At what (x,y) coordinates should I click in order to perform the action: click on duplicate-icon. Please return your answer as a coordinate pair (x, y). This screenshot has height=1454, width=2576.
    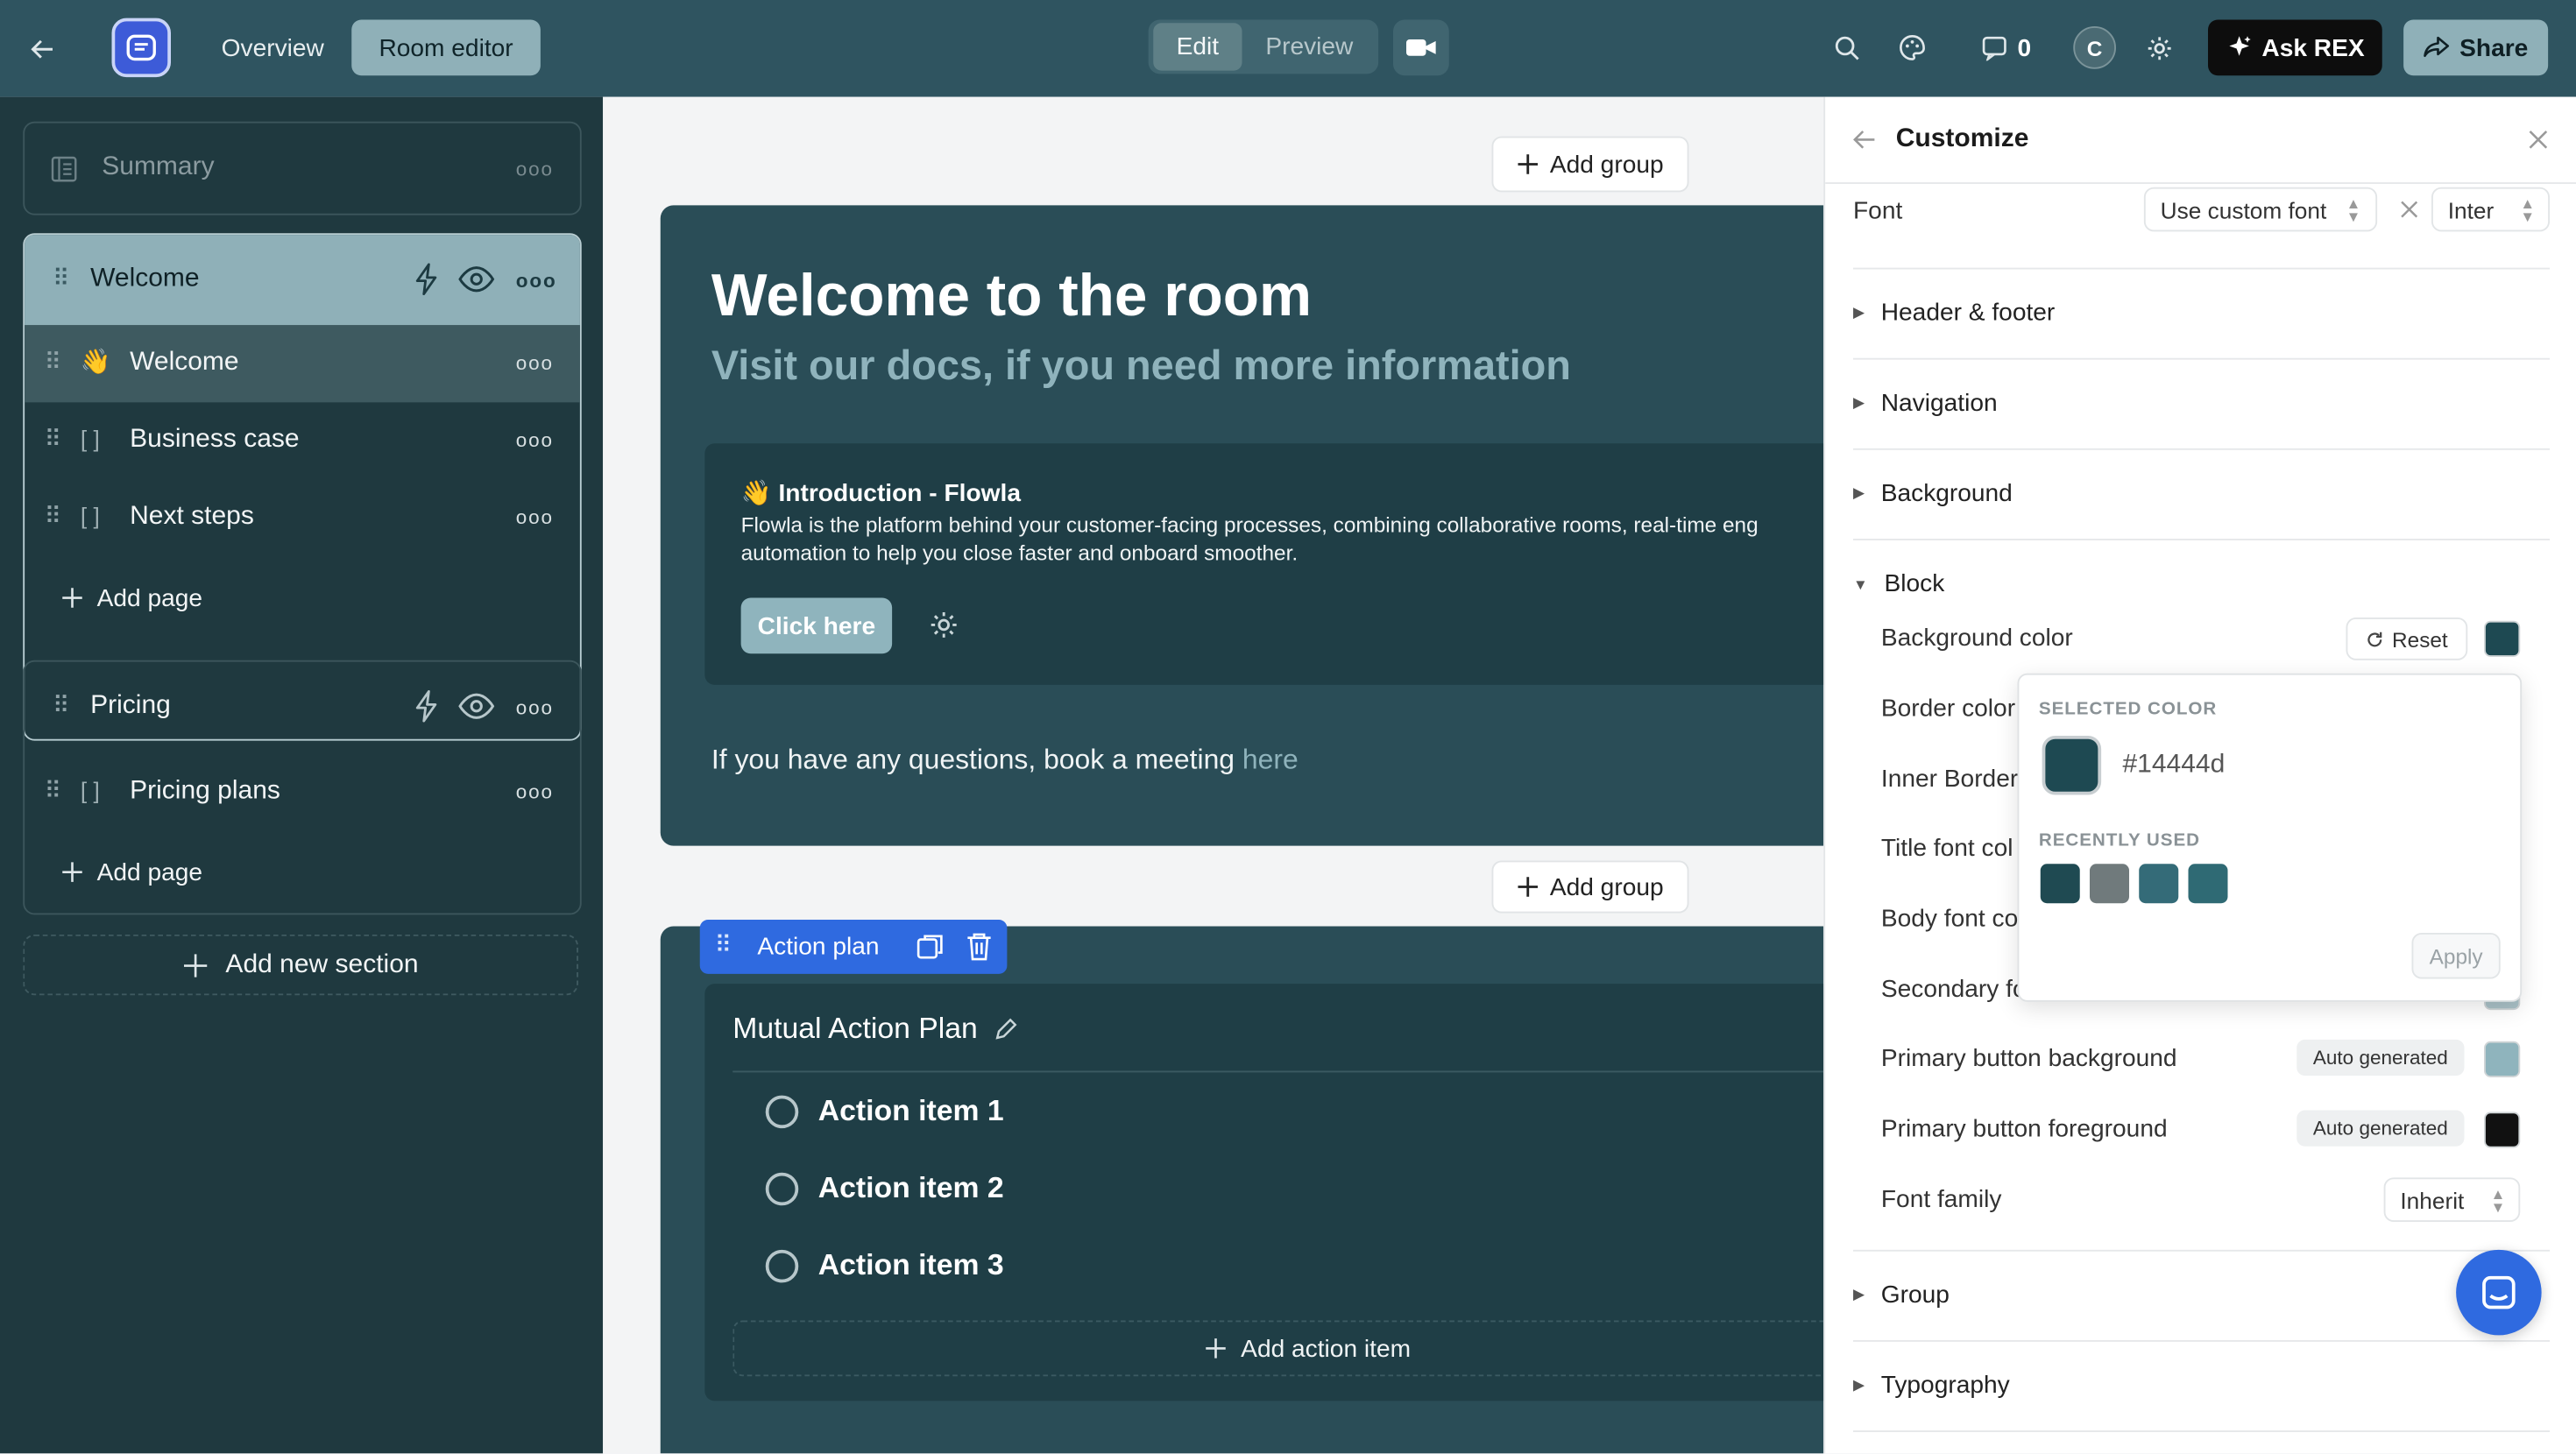
    Looking at the image, I should click on (930, 947).